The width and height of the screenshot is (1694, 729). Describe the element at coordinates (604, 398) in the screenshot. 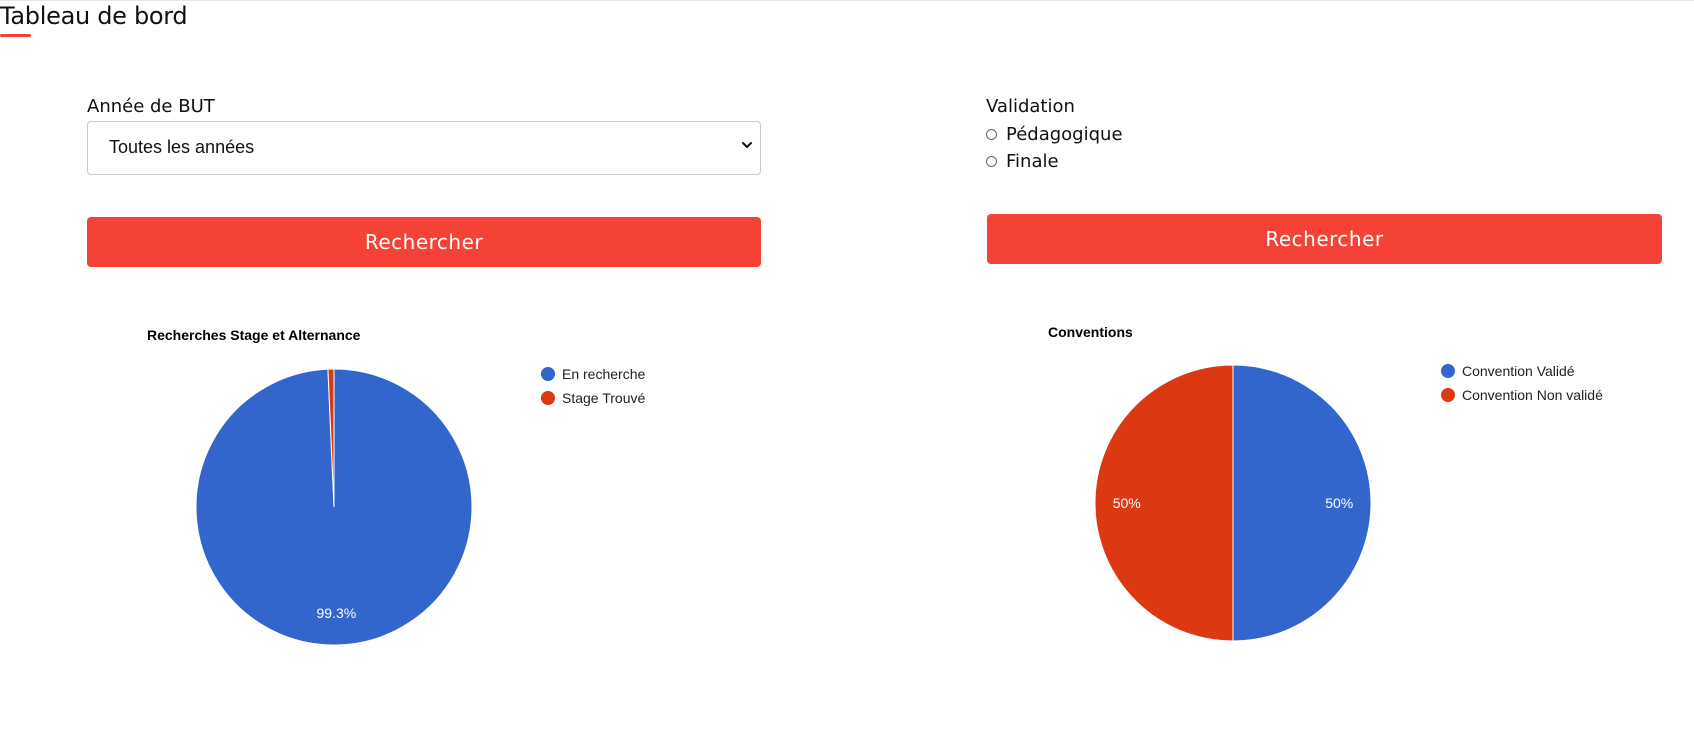

I see `legend-label: Stage Trouvé` at that location.